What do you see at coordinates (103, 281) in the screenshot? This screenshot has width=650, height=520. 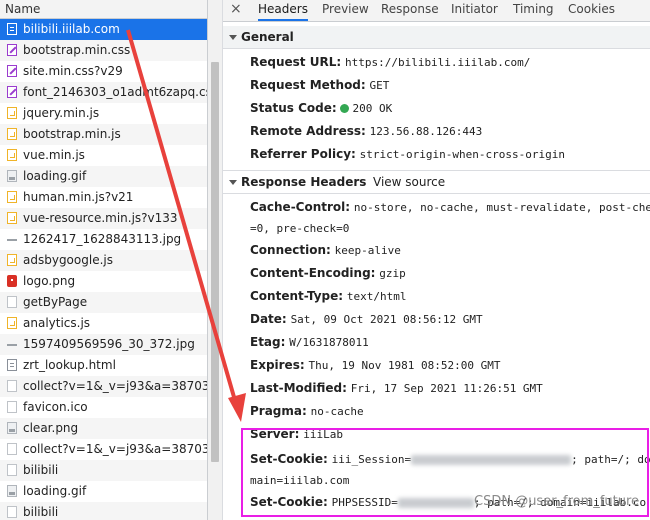 I see `request-row: logo.png` at bounding box center [103, 281].